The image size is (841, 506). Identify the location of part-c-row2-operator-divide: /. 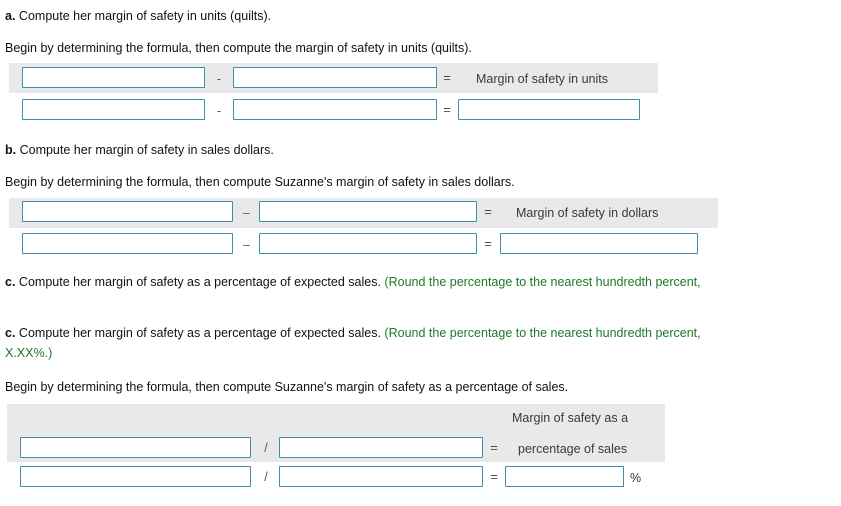
(266, 477).